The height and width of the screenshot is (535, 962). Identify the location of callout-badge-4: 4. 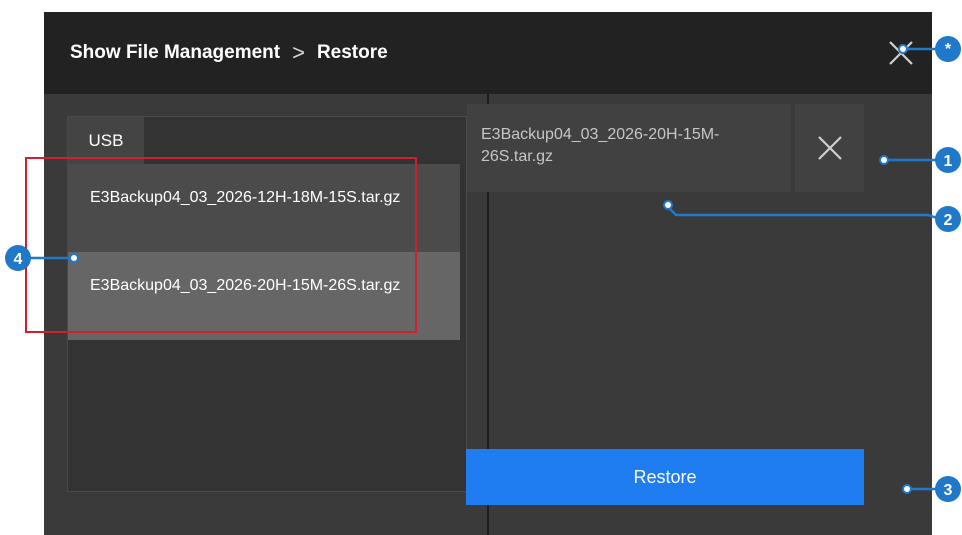
(18, 258).